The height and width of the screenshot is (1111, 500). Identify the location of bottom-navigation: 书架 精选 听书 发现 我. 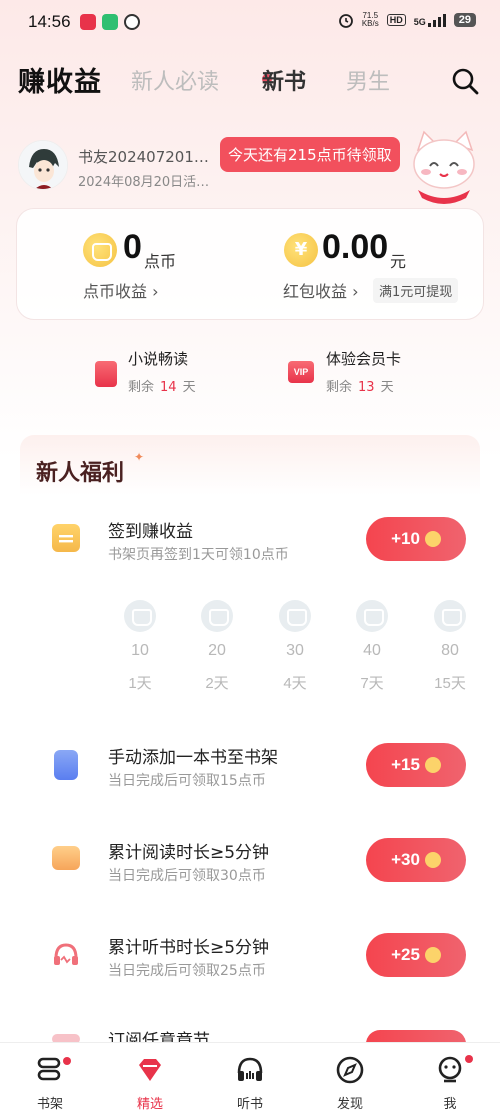
(250, 1076).